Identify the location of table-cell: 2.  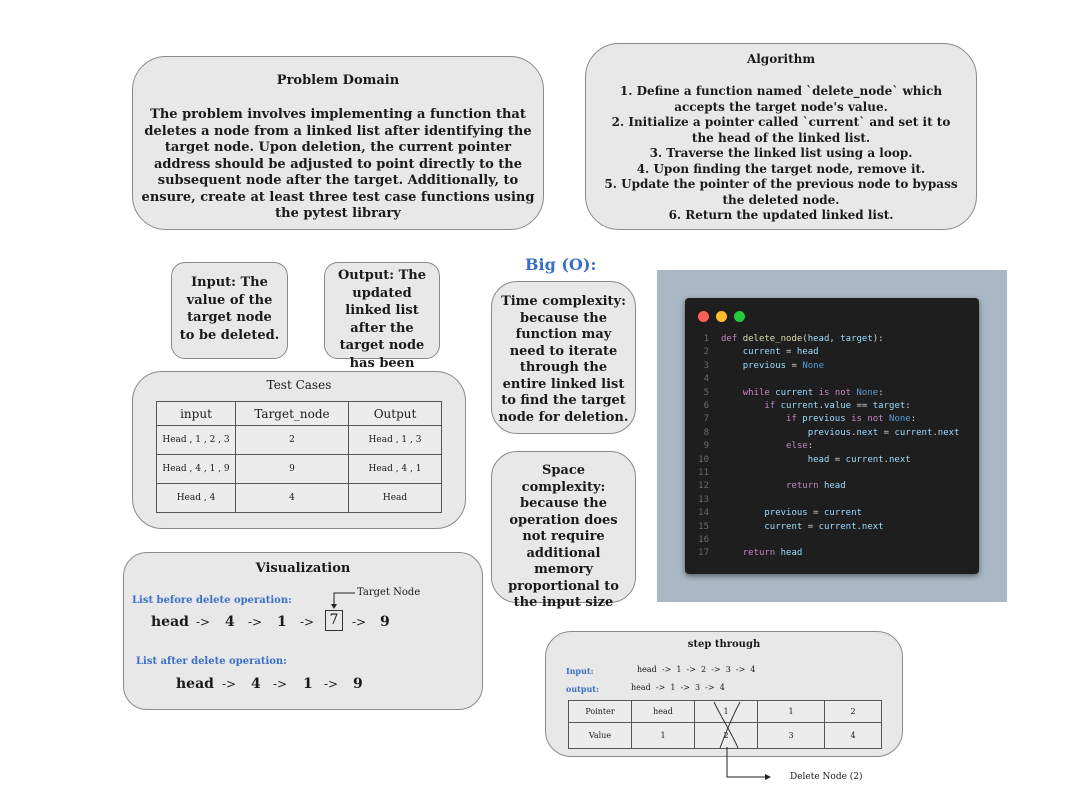
(292, 440).